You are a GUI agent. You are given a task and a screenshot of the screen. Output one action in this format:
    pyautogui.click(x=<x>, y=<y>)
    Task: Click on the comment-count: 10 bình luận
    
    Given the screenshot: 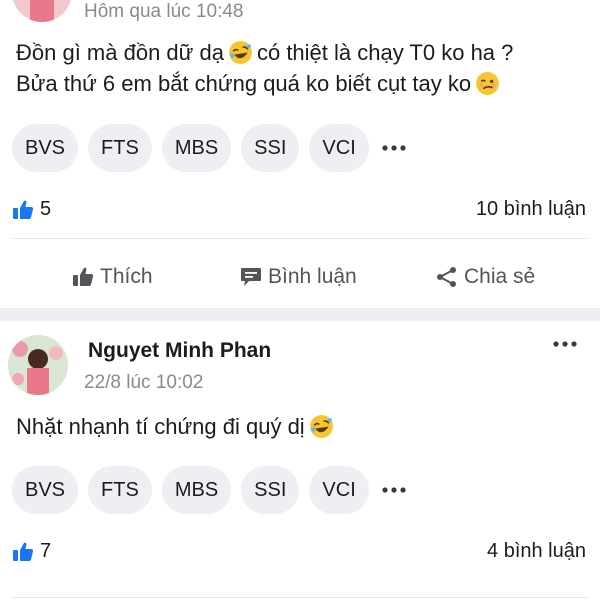 What is the action you would take?
    pyautogui.click(x=531, y=209)
    